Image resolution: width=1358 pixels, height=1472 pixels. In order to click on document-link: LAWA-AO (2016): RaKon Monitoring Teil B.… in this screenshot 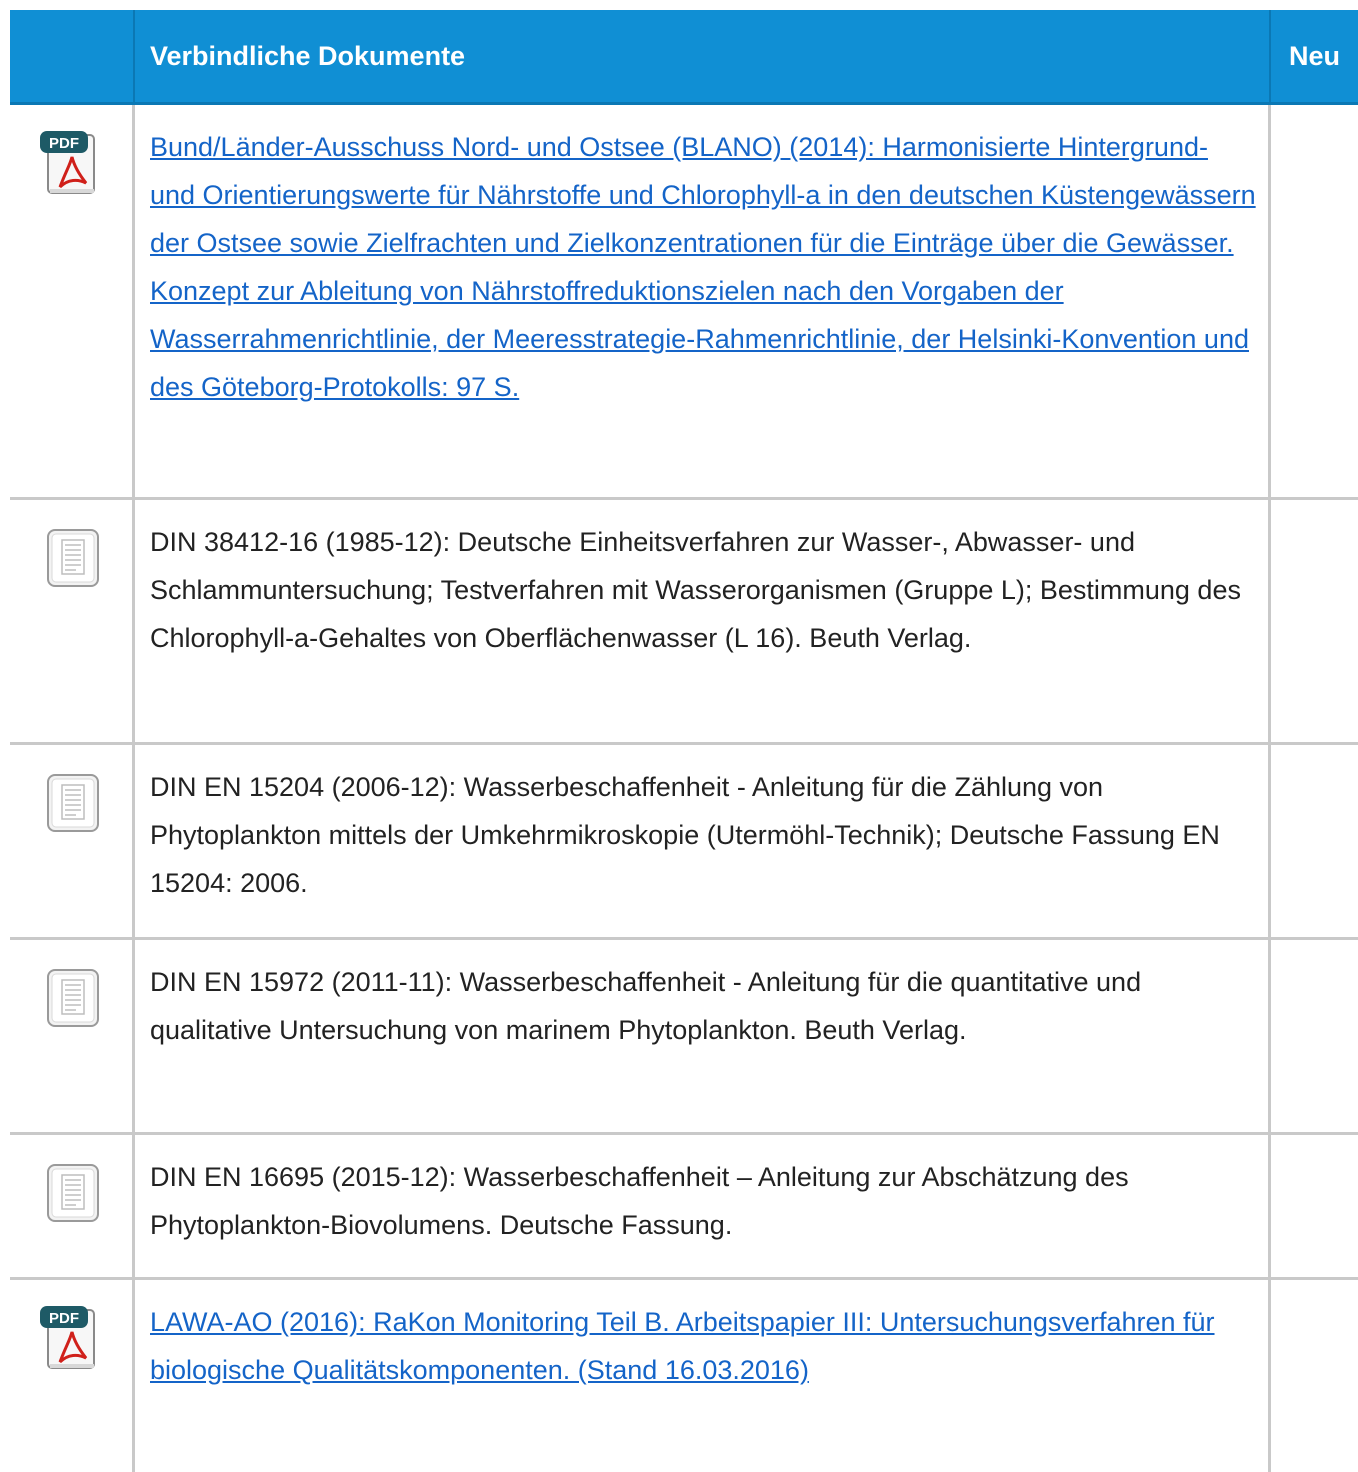, I will do `click(682, 1346)`.